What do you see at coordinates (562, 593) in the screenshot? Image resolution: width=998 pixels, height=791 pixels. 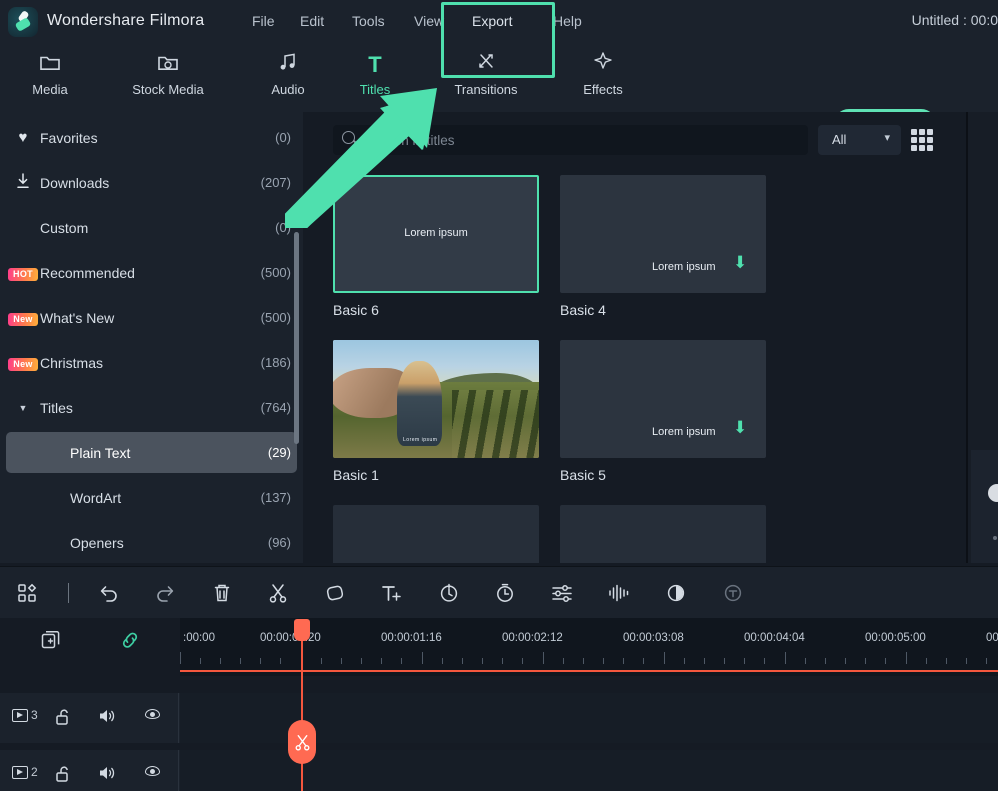 I see `adjust-sliders-icon` at bounding box center [562, 593].